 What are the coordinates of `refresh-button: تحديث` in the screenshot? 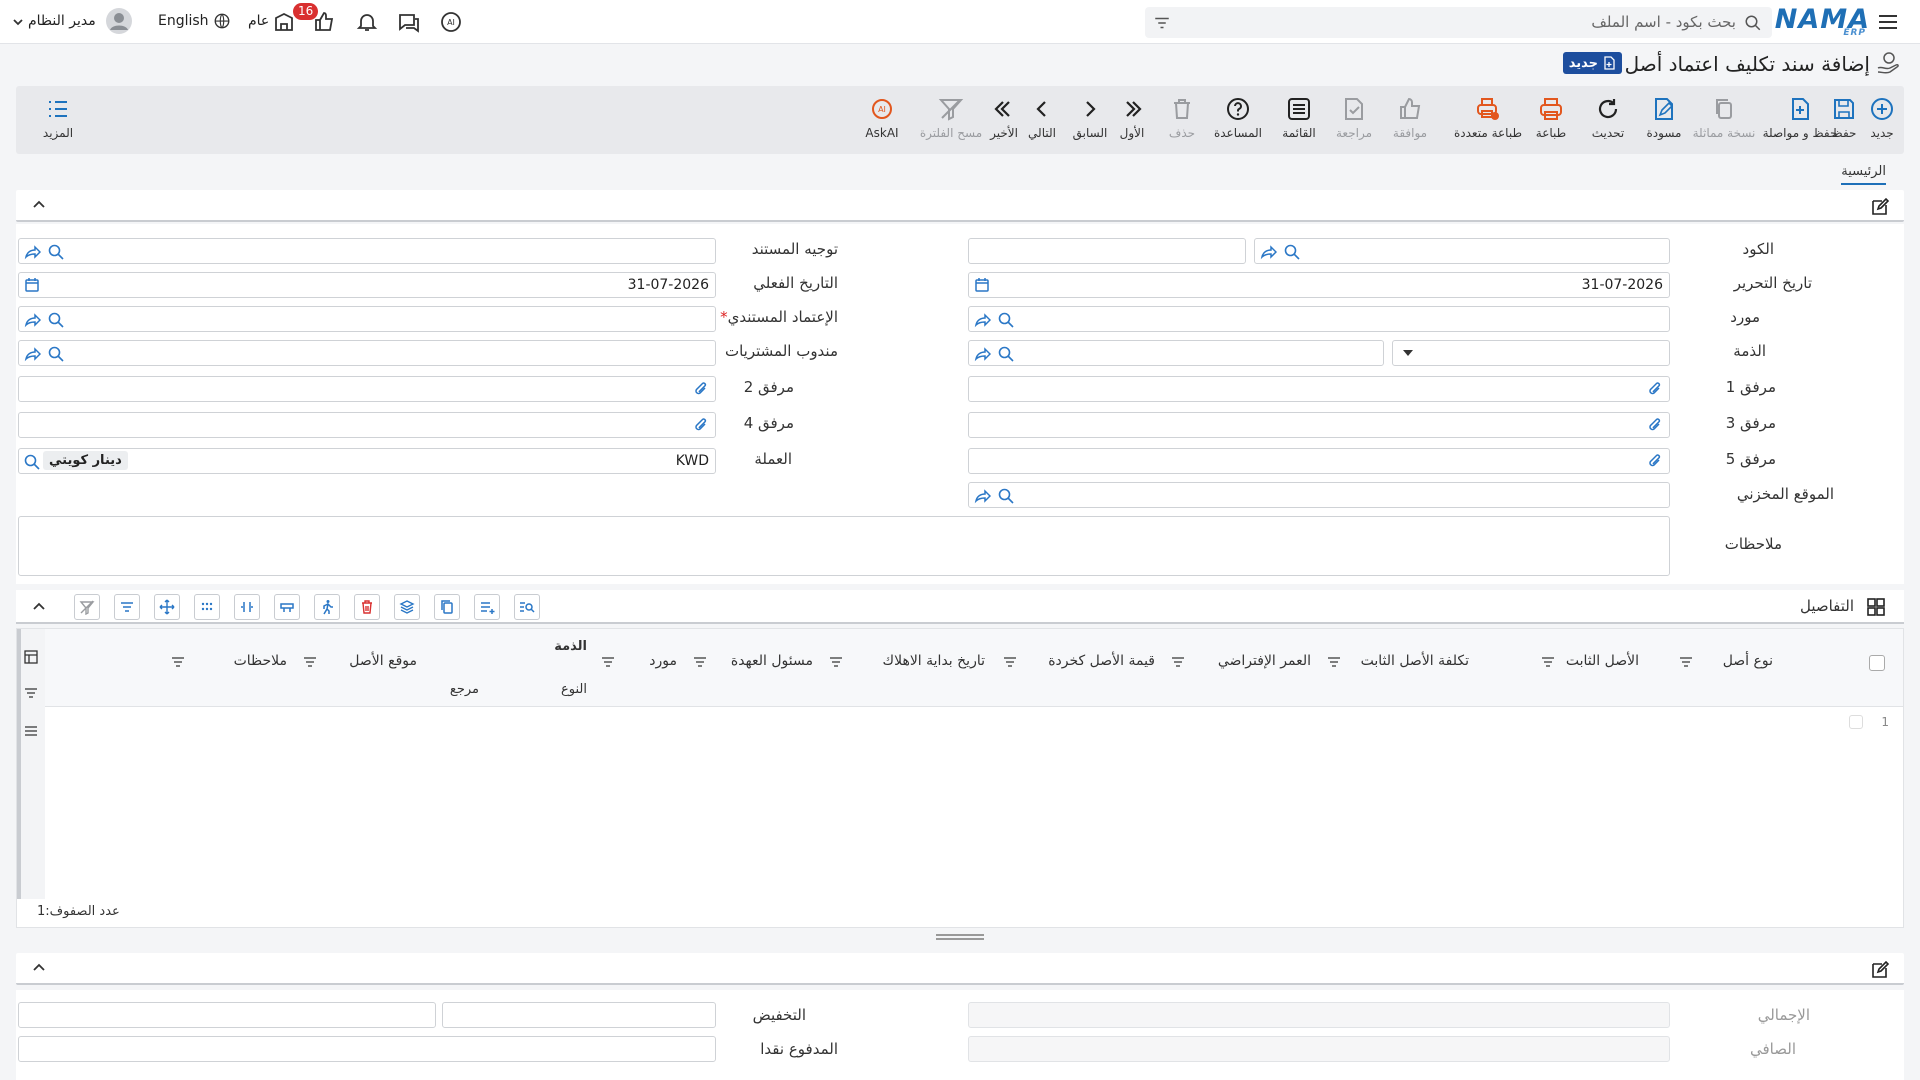 It's located at (1608, 118).